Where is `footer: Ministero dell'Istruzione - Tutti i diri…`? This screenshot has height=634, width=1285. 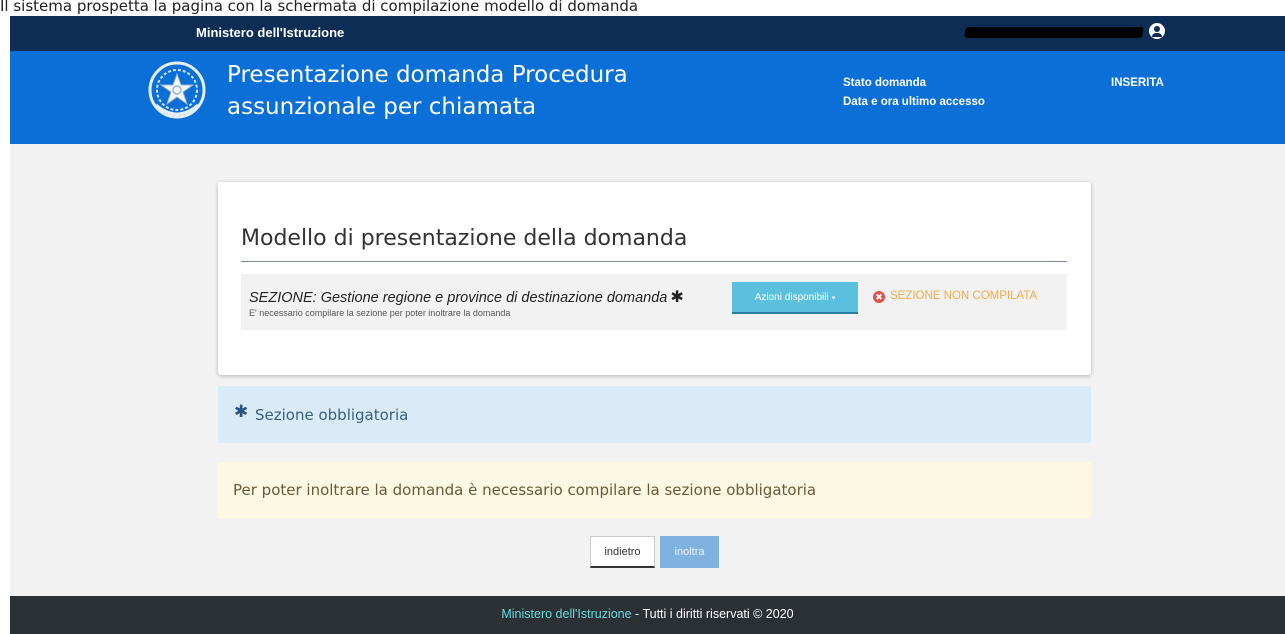 footer: Ministero dell'Istruzione - Tutti i diri… is located at coordinates (647, 615).